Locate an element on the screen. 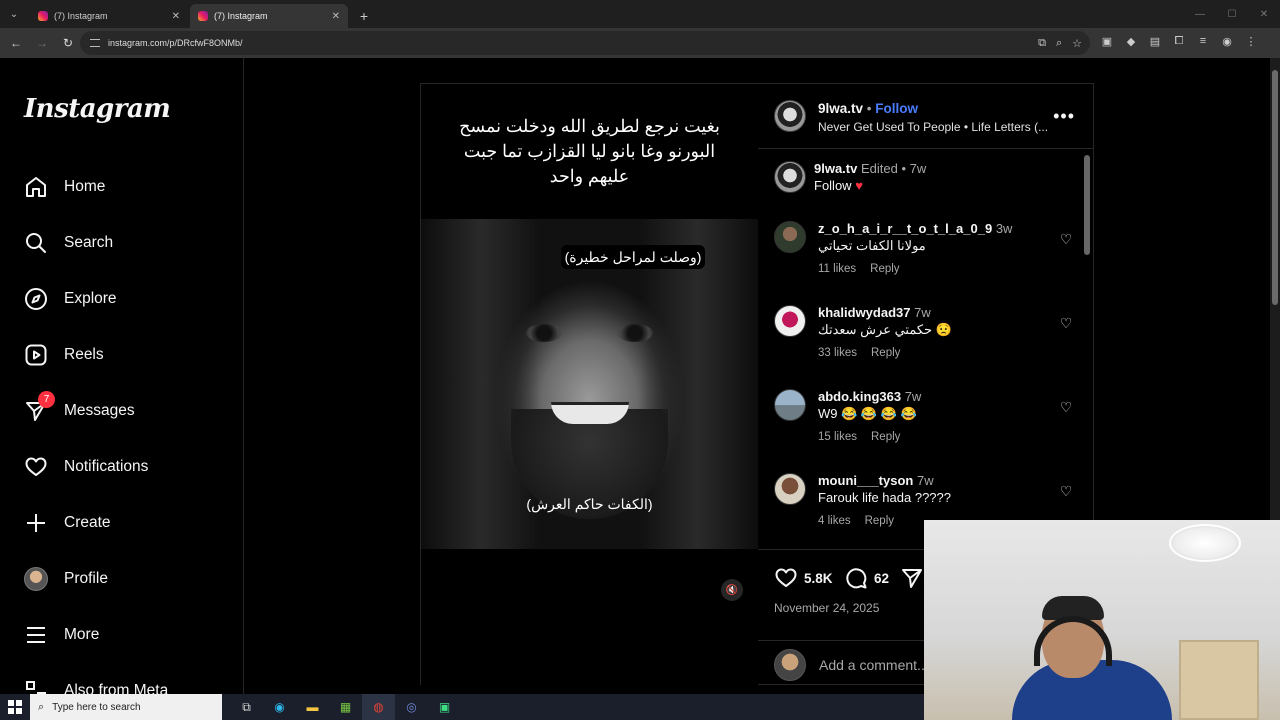  diamond-extension-icon: ◆ is located at coordinates (1131, 41).